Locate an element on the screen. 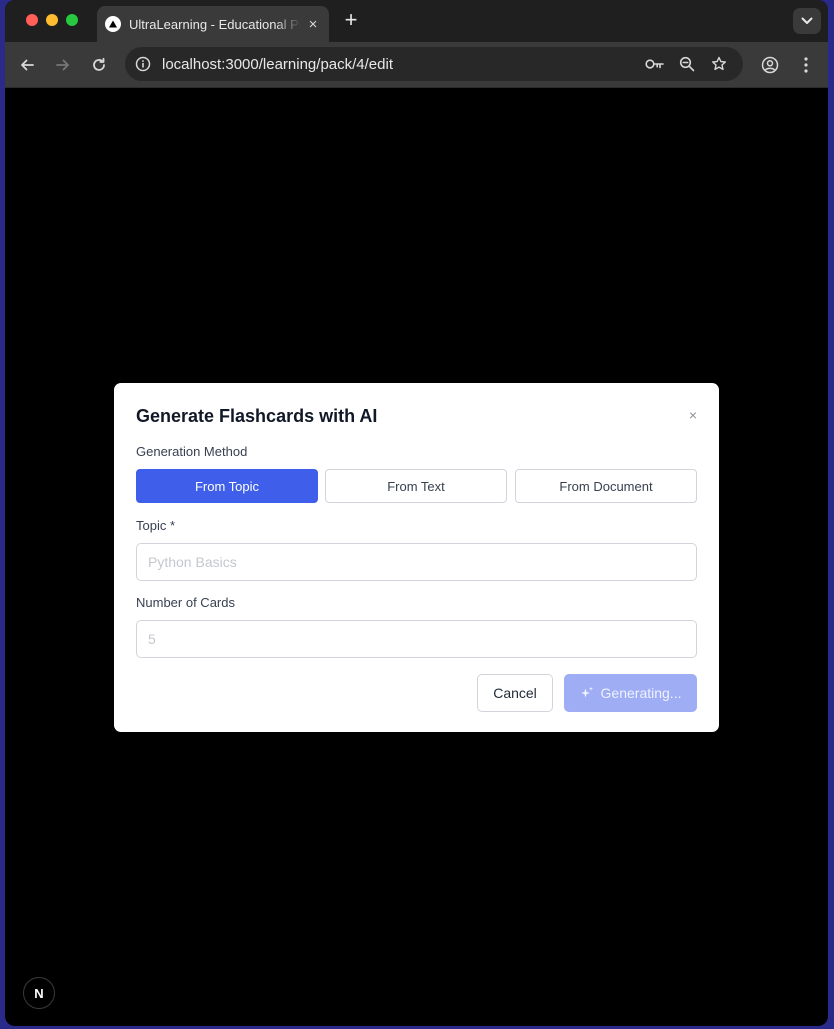 Image resolution: width=834 pixels, height=1029 pixels. bookmark-star-icon is located at coordinates (719, 64).